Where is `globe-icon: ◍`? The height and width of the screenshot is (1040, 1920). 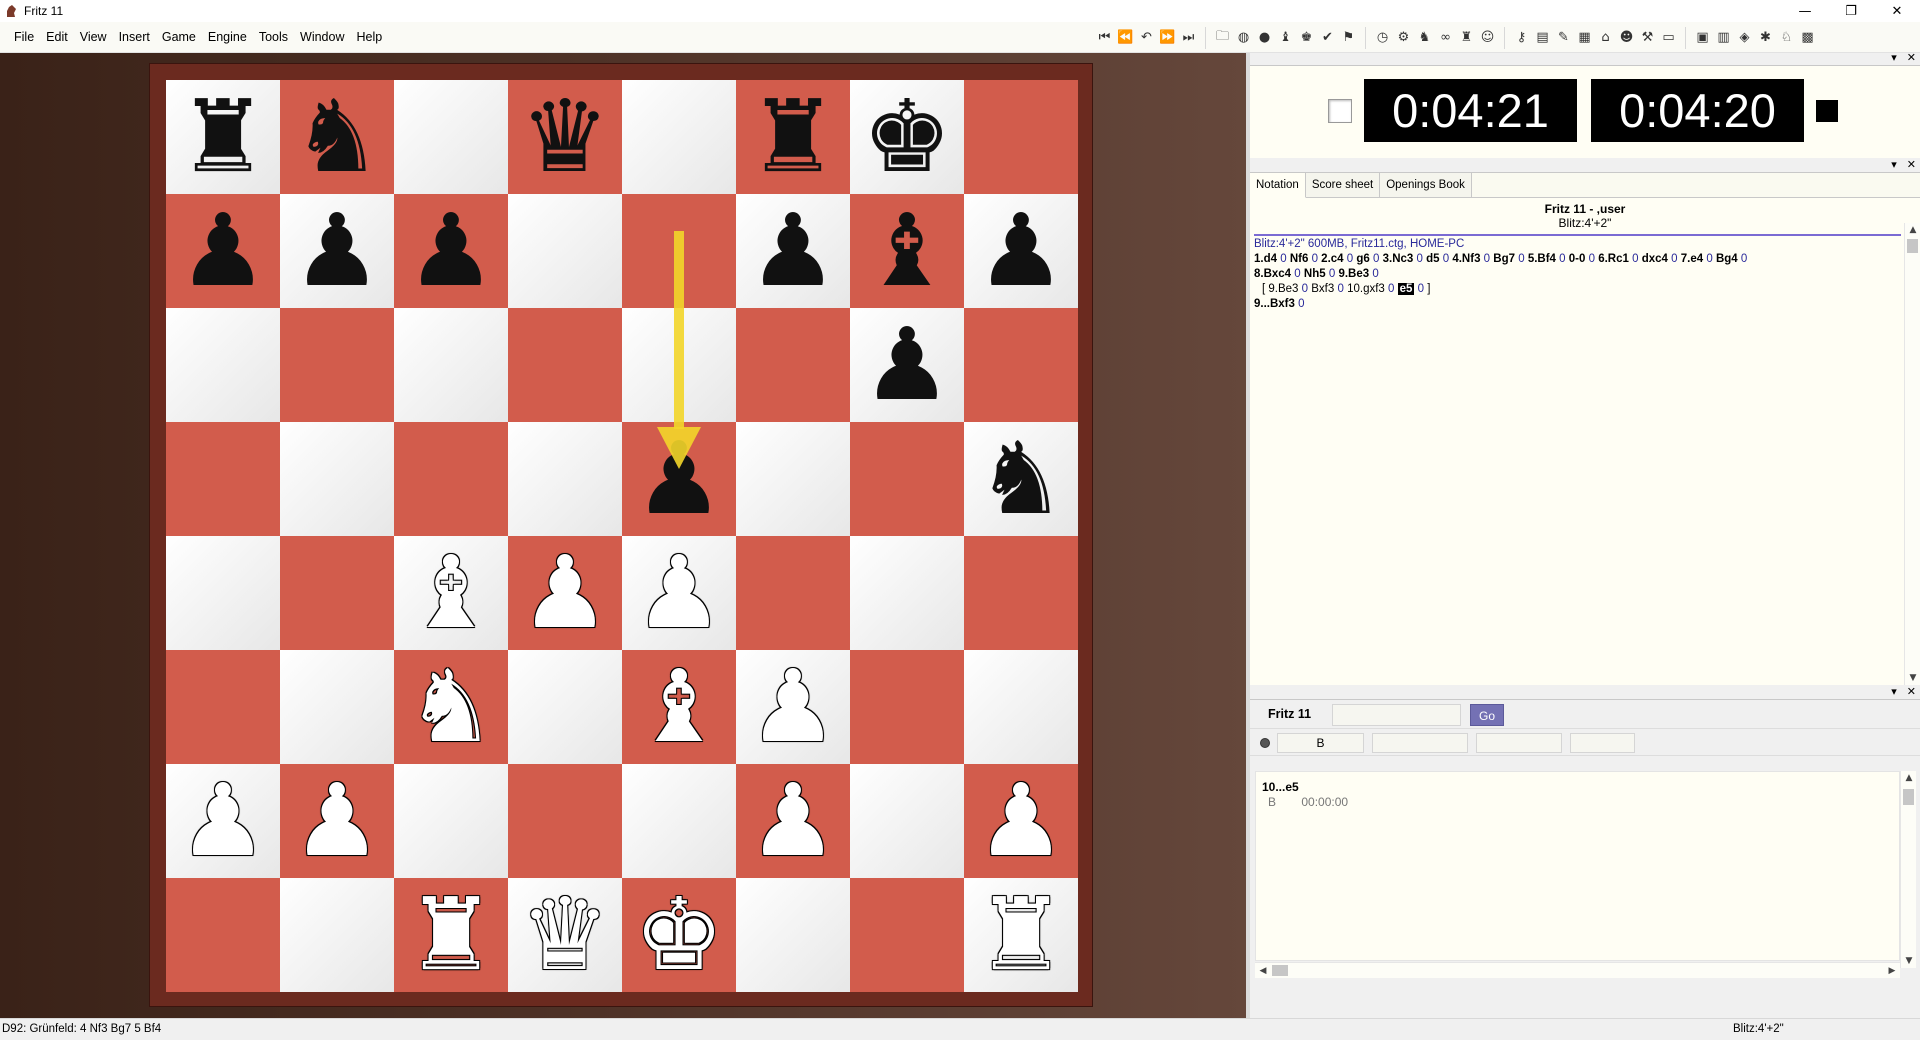 globe-icon: ◍ is located at coordinates (1243, 38).